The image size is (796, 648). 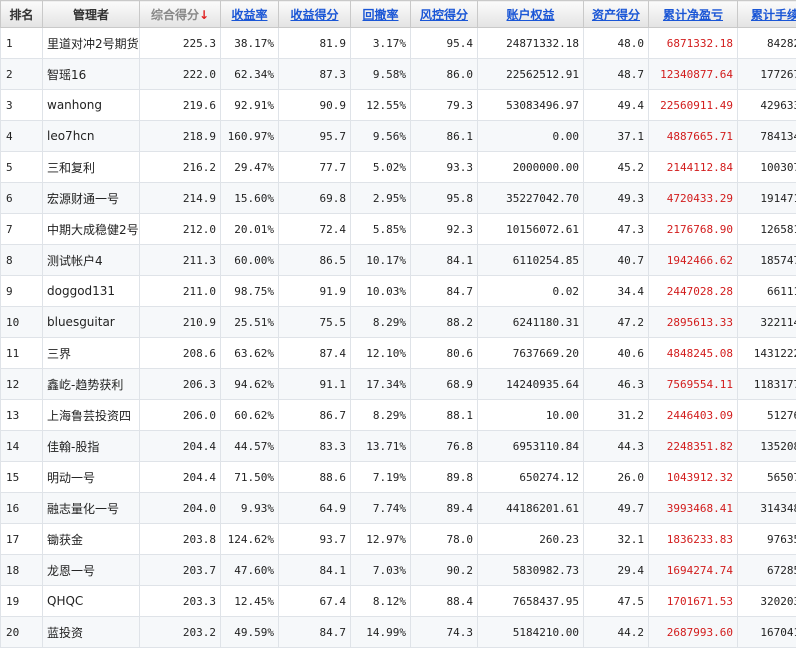 I want to click on header-cum-pnl: 累计净盈亏, so click(x=693, y=14).